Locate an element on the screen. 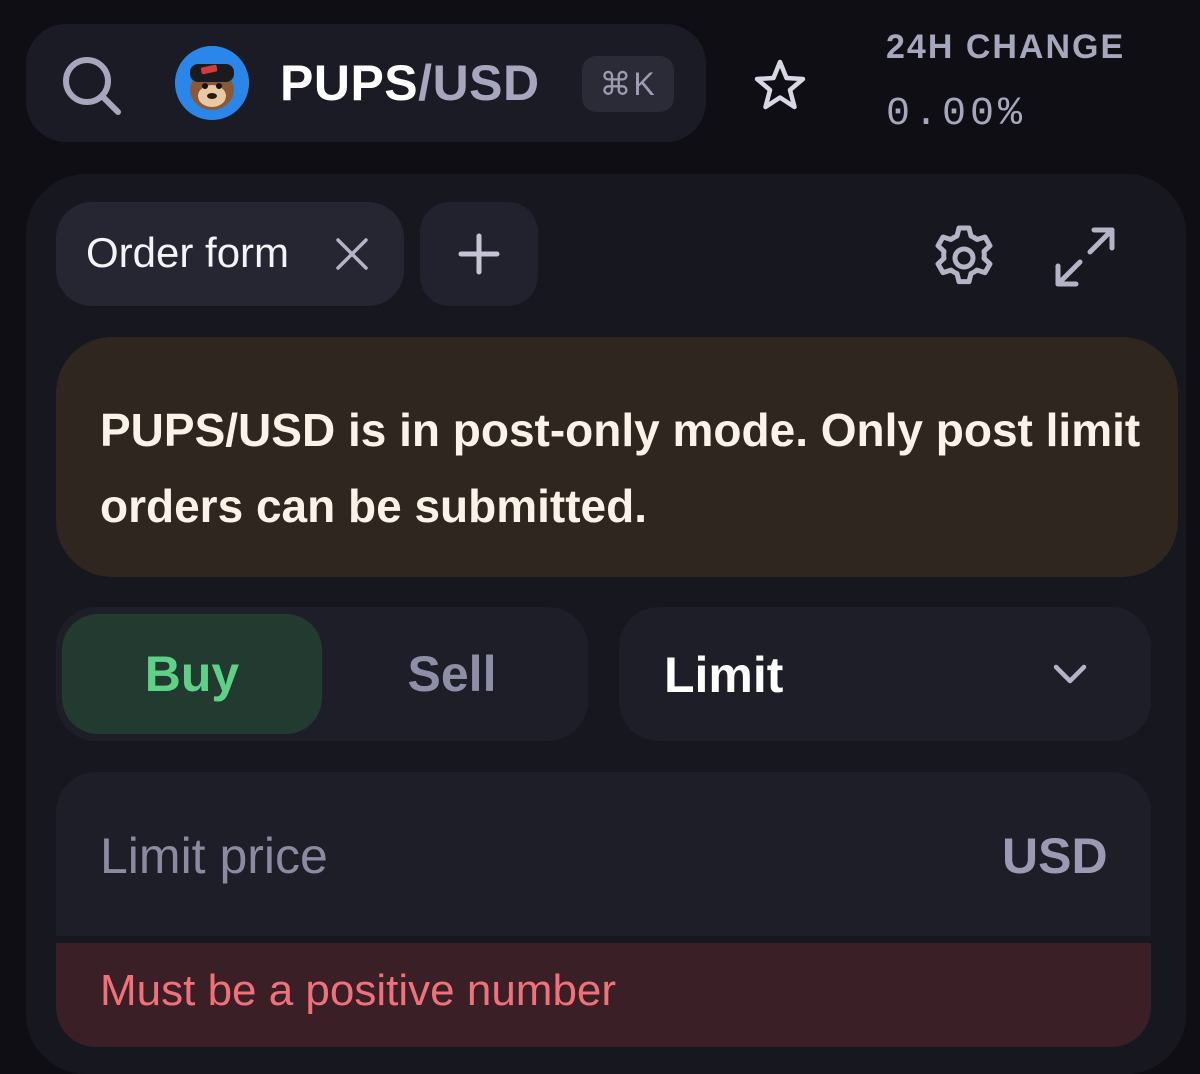 Image resolution: width=1200 pixels, height=1074 pixels. pair-name: PUPS/USD is located at coordinates (410, 83).